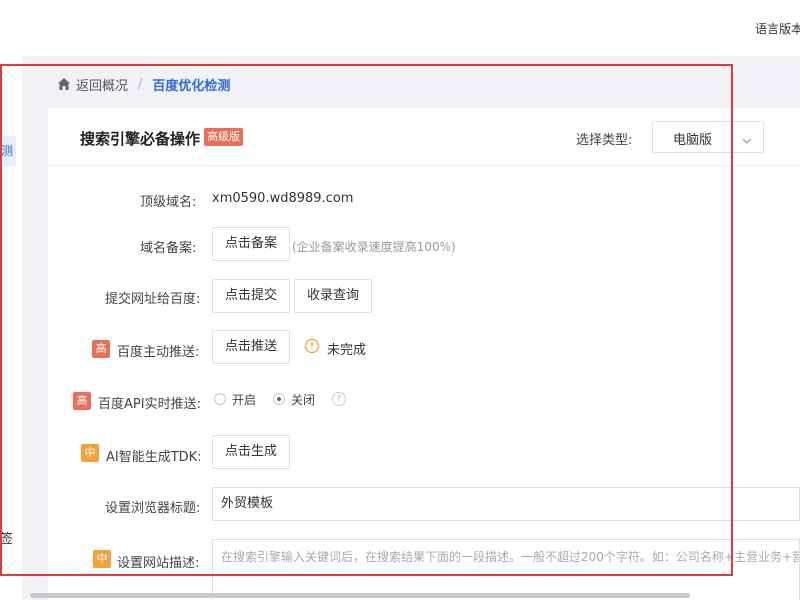  I want to click on domain-value: xm0590.wd8989.com, so click(283, 198).